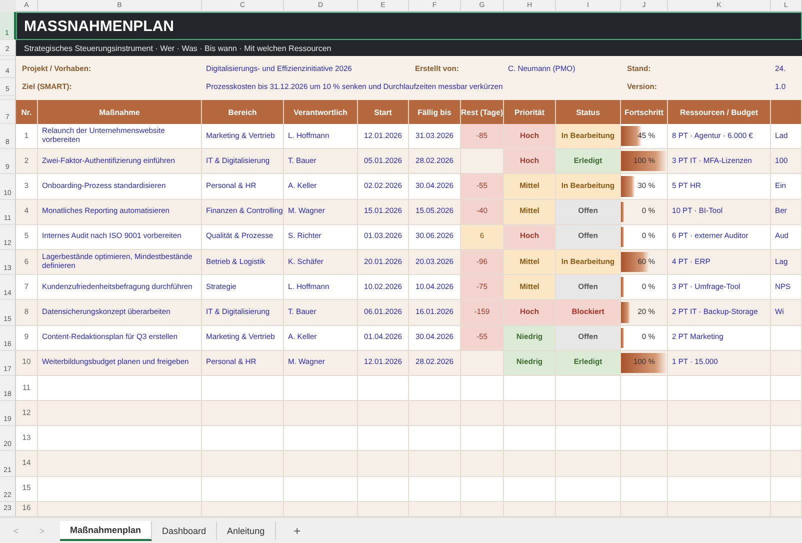 The image size is (802, 543). I want to click on column-header, so click(786, 112).